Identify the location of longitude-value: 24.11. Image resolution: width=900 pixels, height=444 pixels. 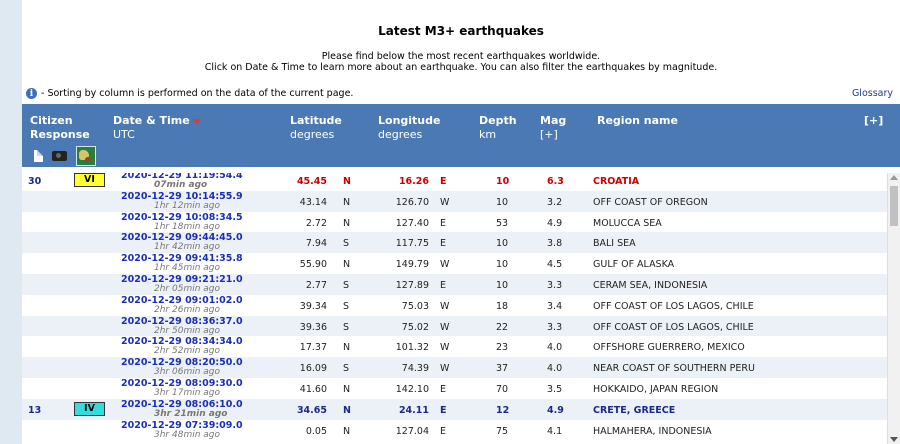
(413, 410).